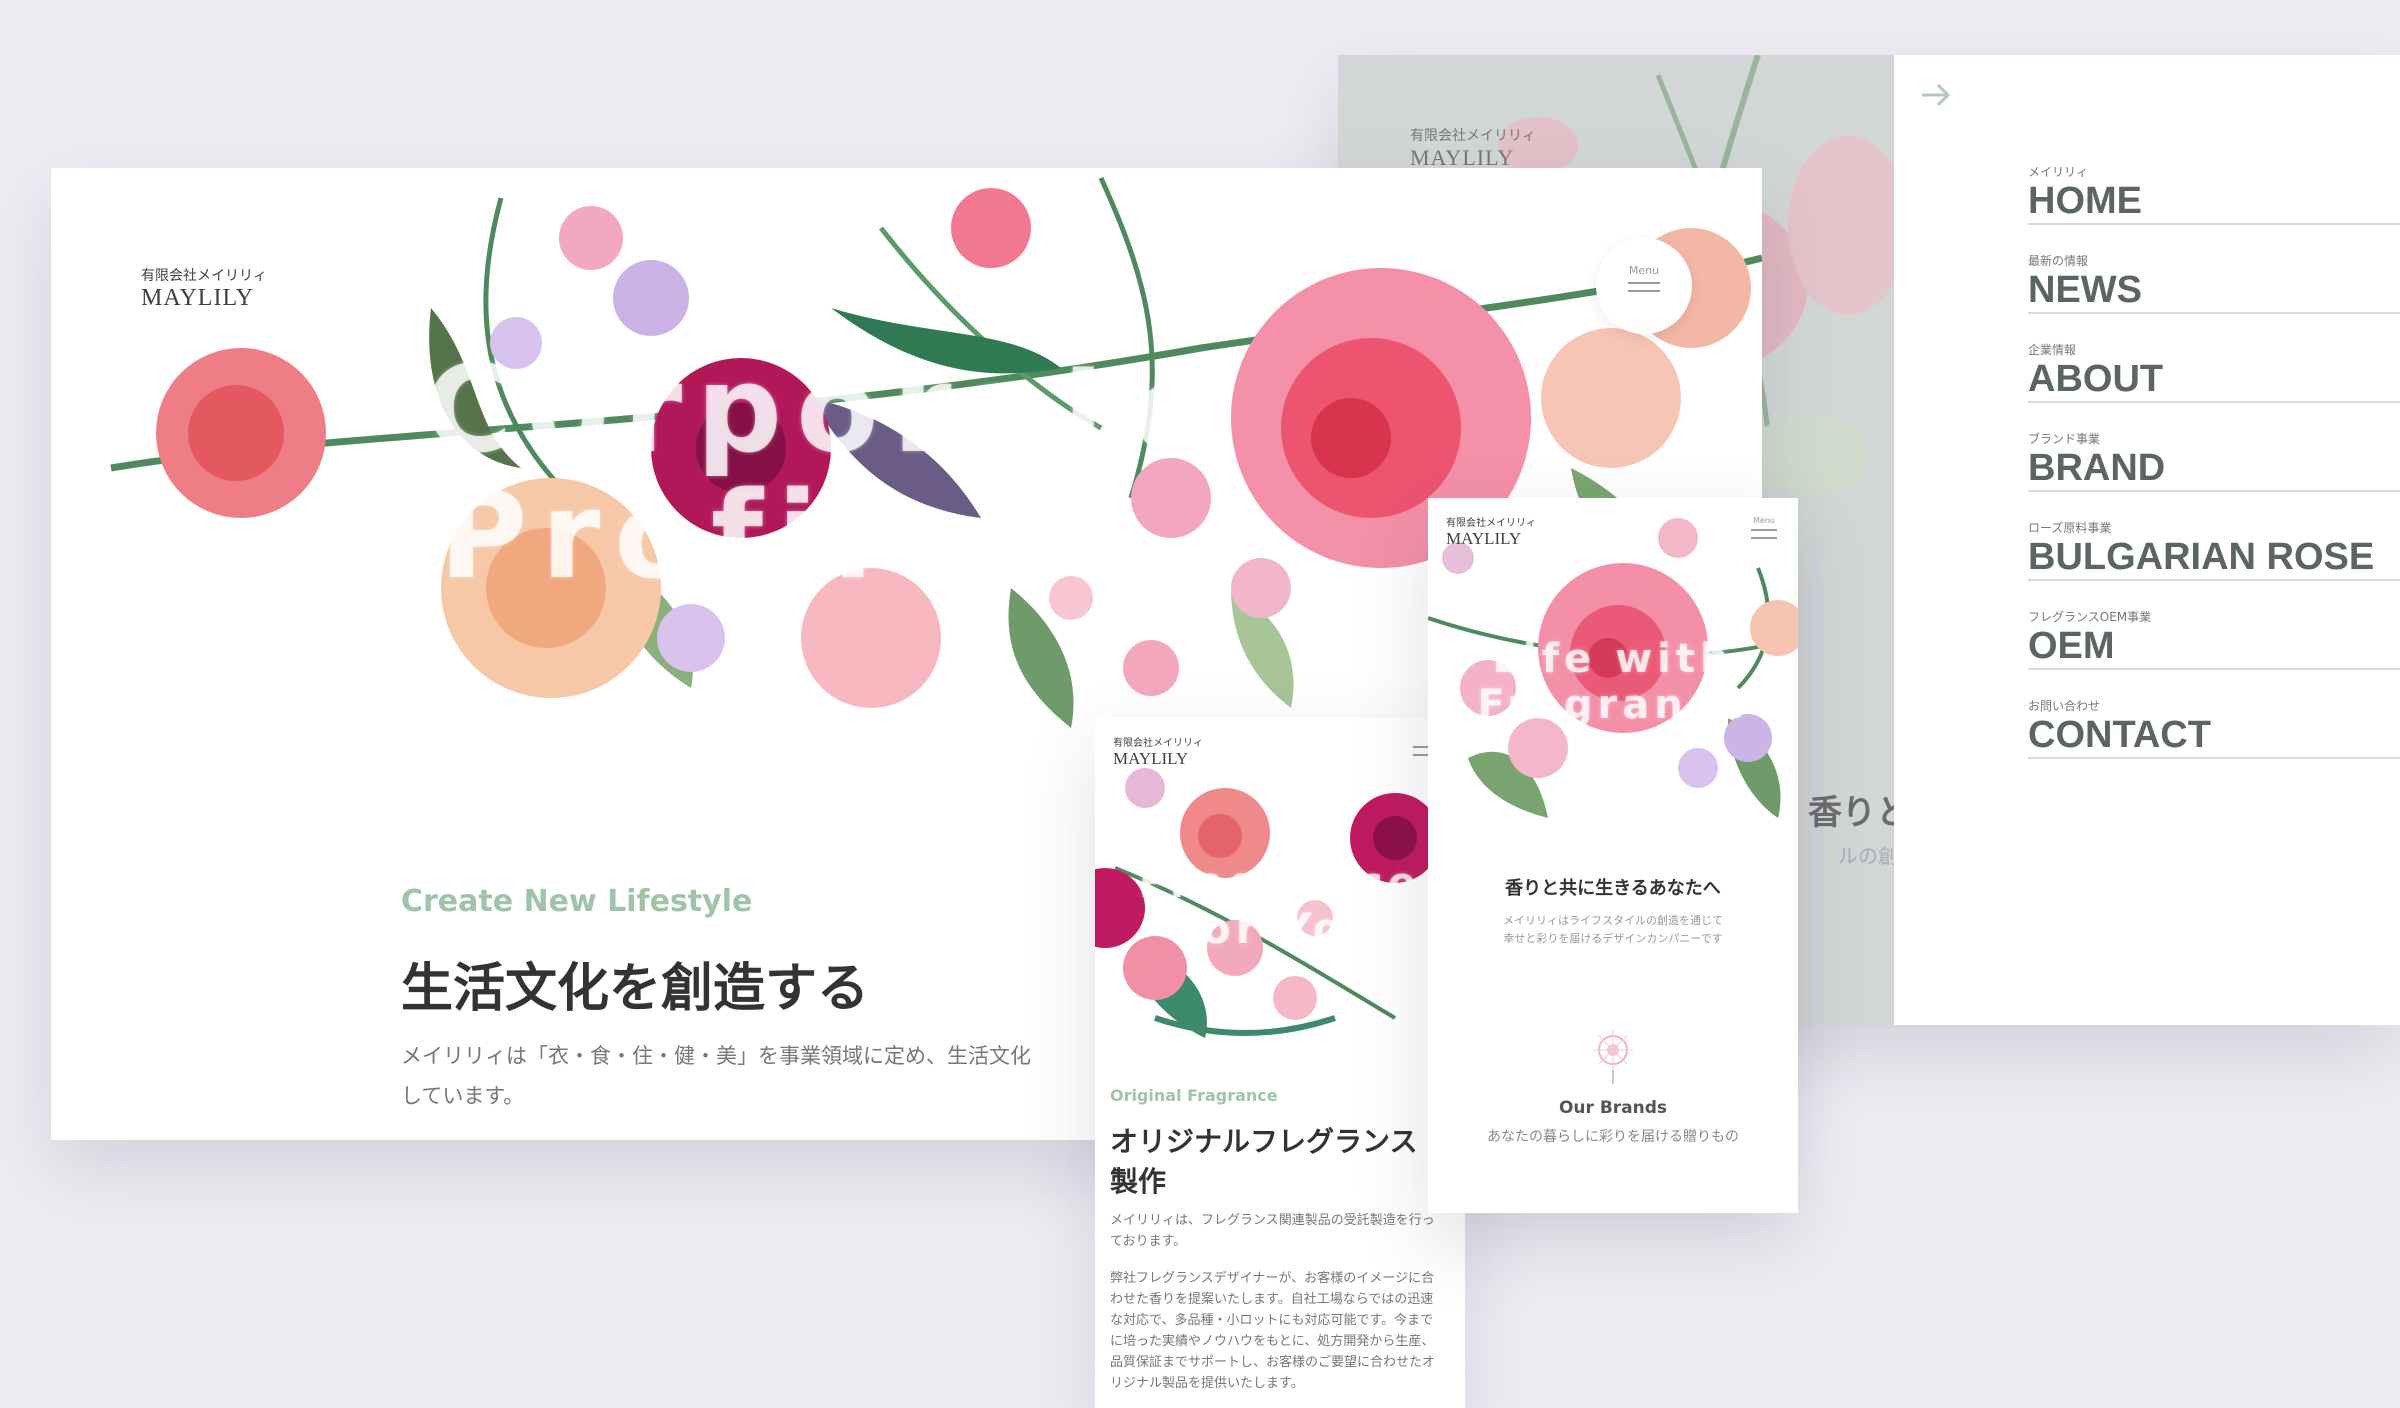 This screenshot has height=1408, width=2400. I want to click on nav-sub-label: ブランド事業, so click(2064, 439).